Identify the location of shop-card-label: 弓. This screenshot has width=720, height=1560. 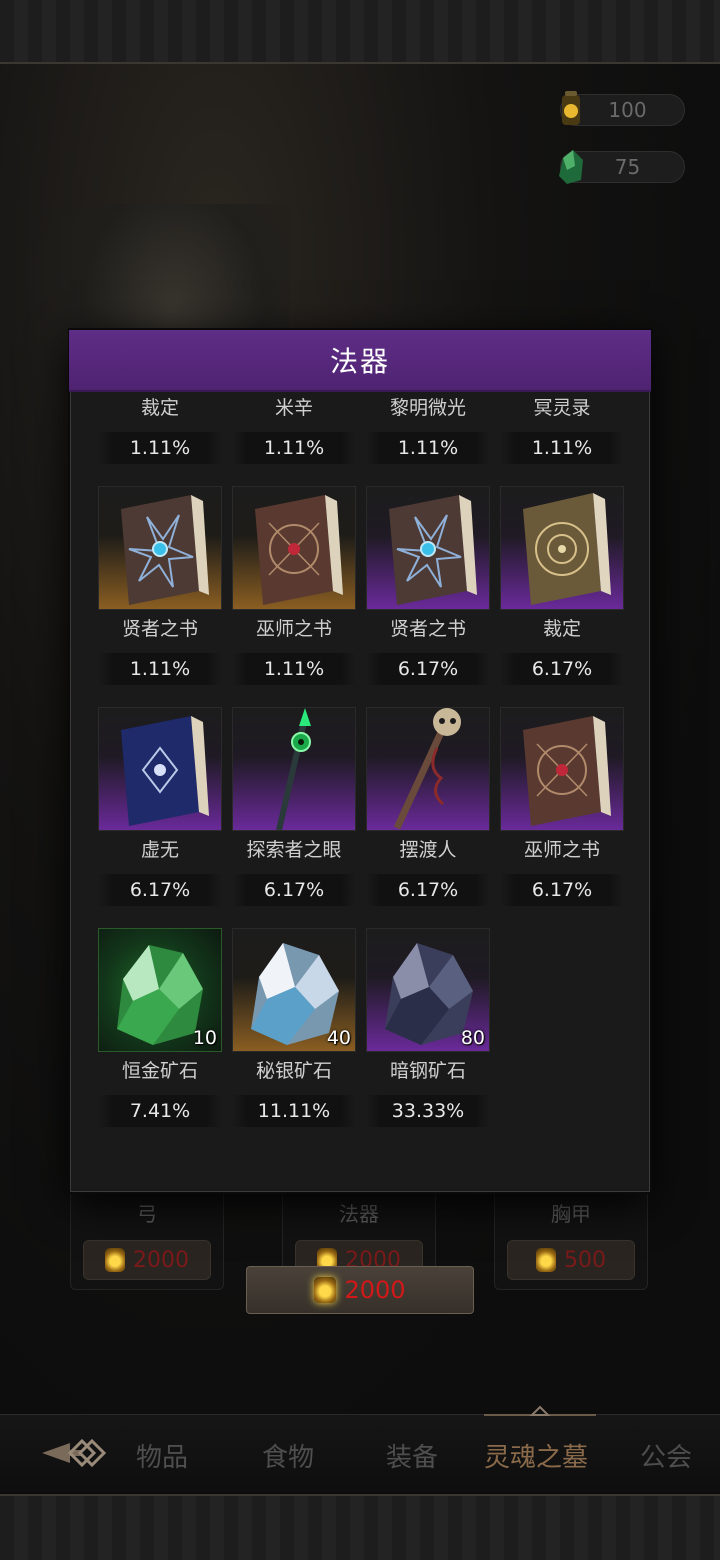
(147, 1214).